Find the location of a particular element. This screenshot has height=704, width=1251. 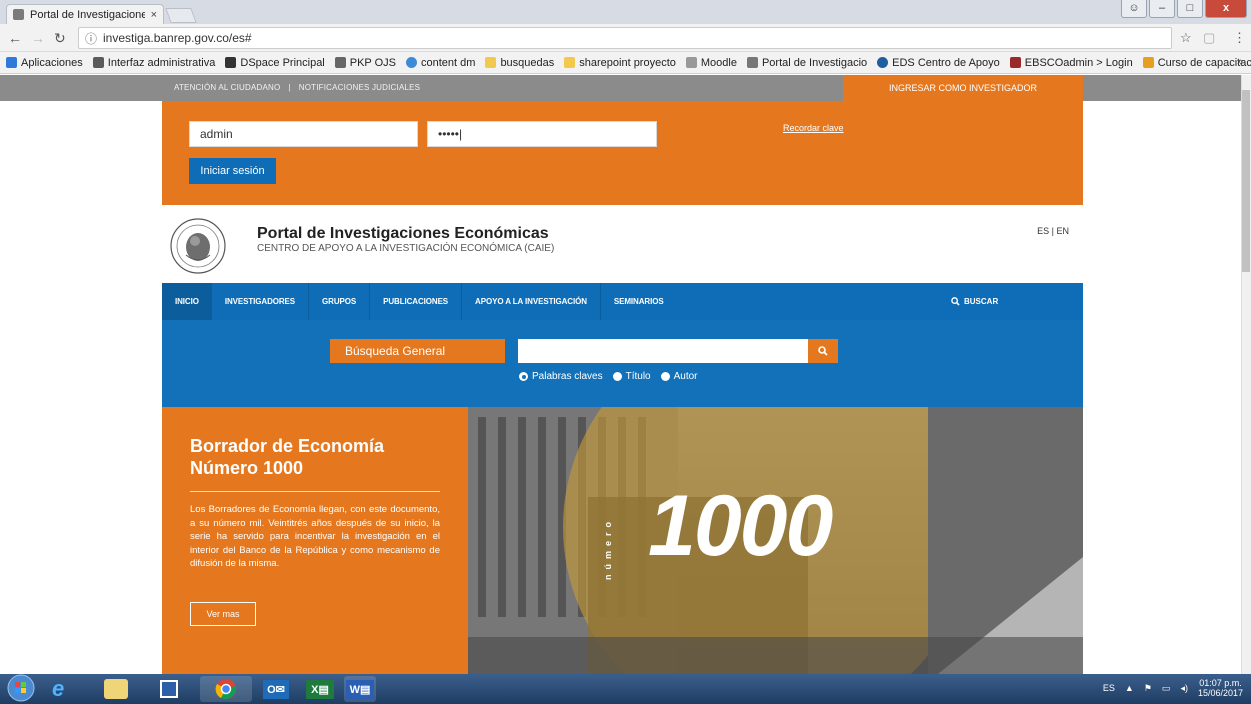

reload-icon: ↻ is located at coordinates (60, 38).